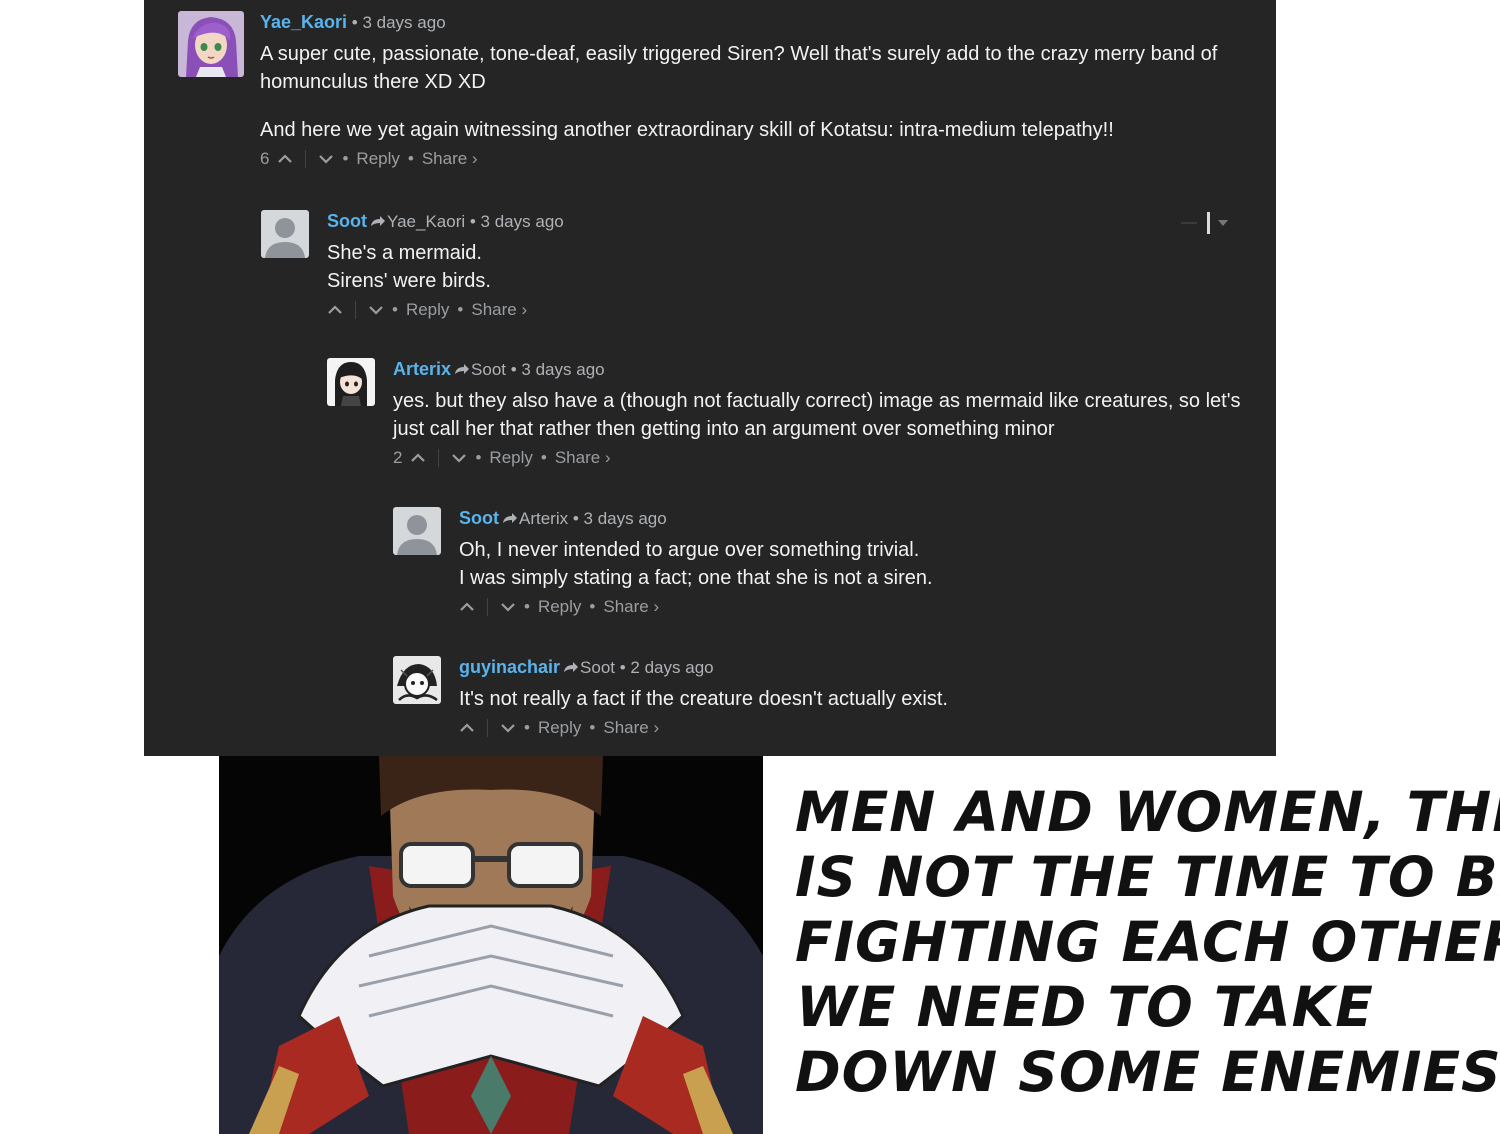 The width and height of the screenshot is (1500, 1134). Describe the element at coordinates (509, 667) in the screenshot. I see `author-name: guyinachair` at that location.